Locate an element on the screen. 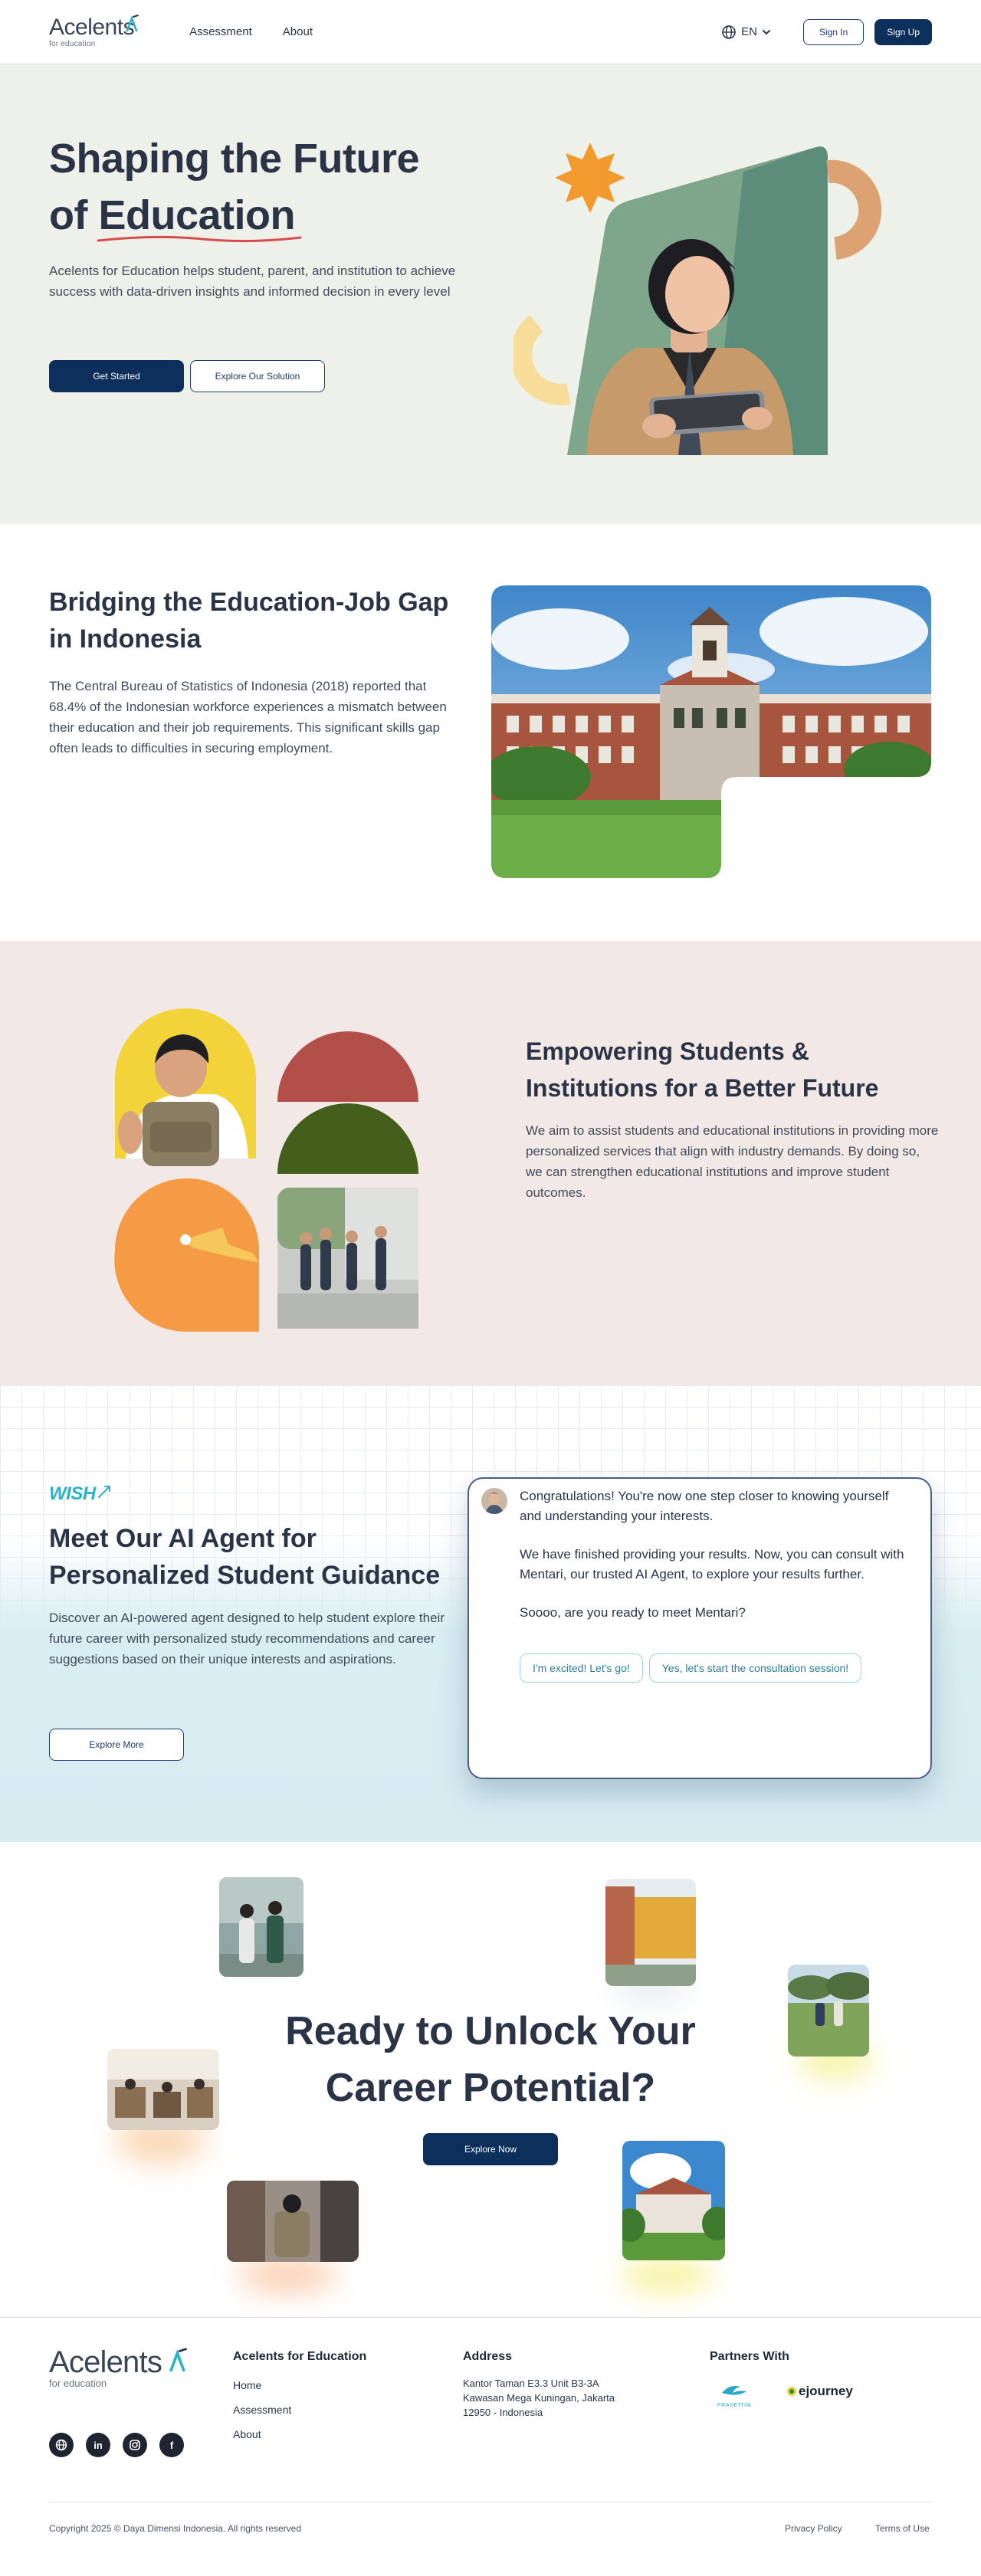 Image resolution: width=981 pixels, height=2576 pixels. wish-label: WISH is located at coordinates (72, 1494).